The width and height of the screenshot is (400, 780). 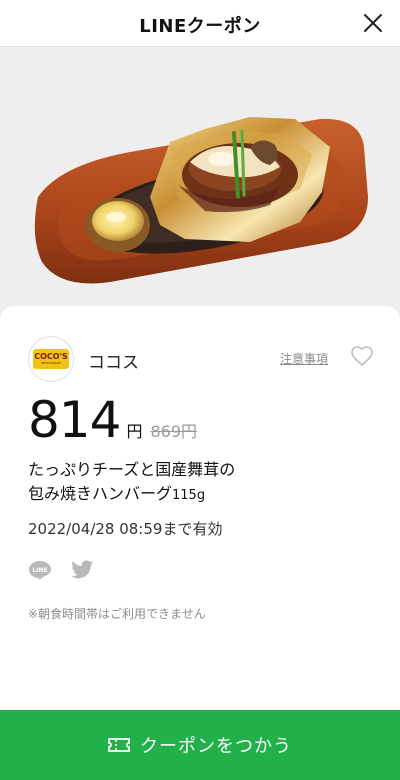 I want to click on close-button, so click(x=373, y=23).